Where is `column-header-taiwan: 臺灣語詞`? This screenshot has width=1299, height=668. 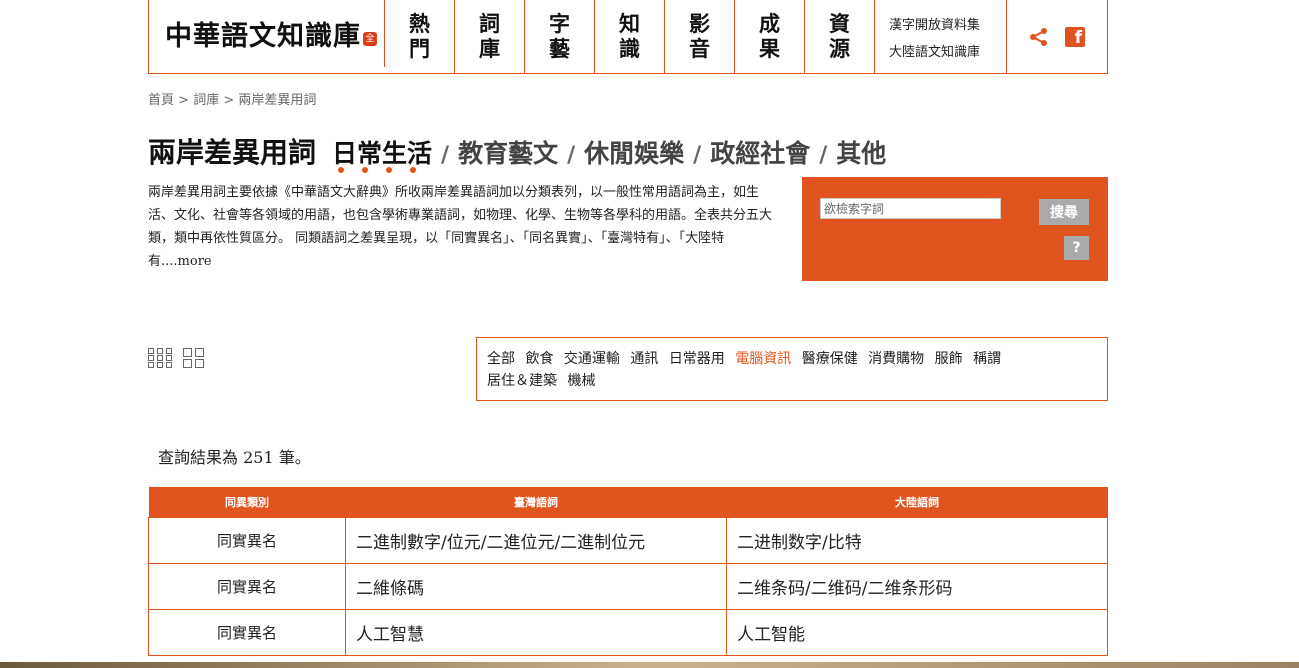
column-header-taiwan: 臺灣語詞 is located at coordinates (536, 502).